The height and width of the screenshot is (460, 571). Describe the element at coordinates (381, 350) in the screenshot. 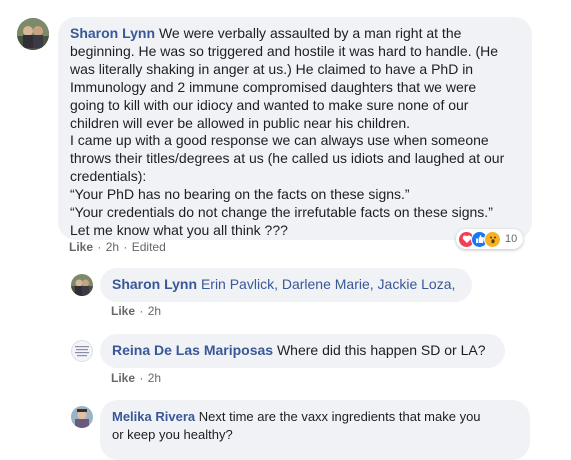

I see `reply-text: Where did this happen SD or LA?` at that location.